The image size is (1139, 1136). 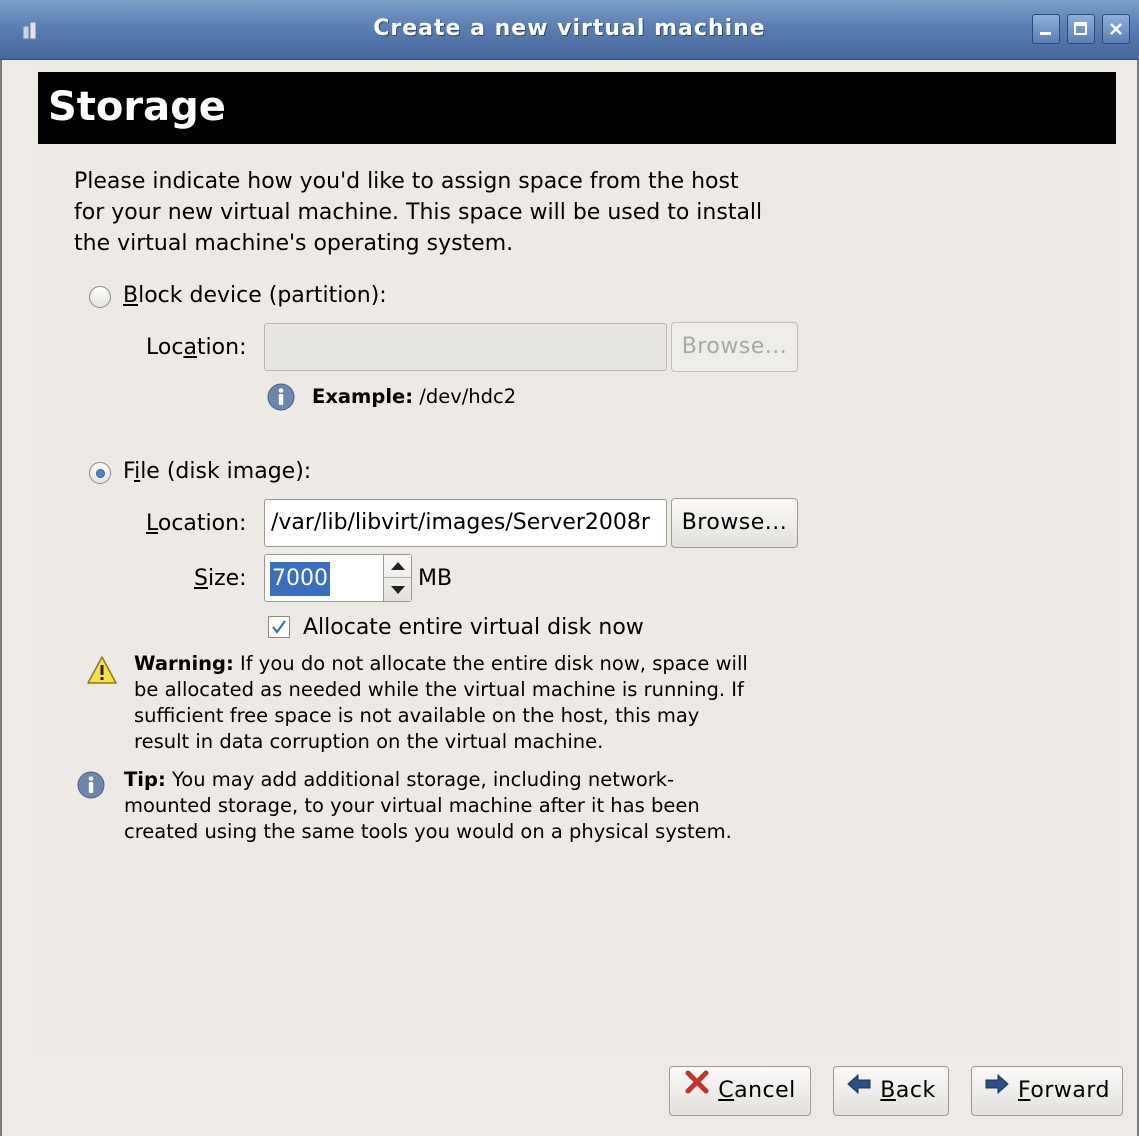 I want to click on window-title: Create a new virtual machine, so click(x=569, y=28).